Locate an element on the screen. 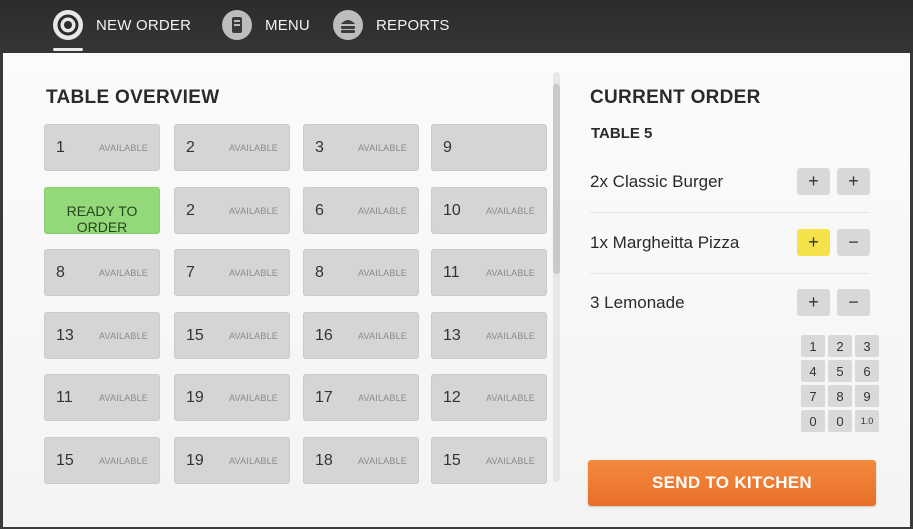  keypad-key: 5 is located at coordinates (840, 371).